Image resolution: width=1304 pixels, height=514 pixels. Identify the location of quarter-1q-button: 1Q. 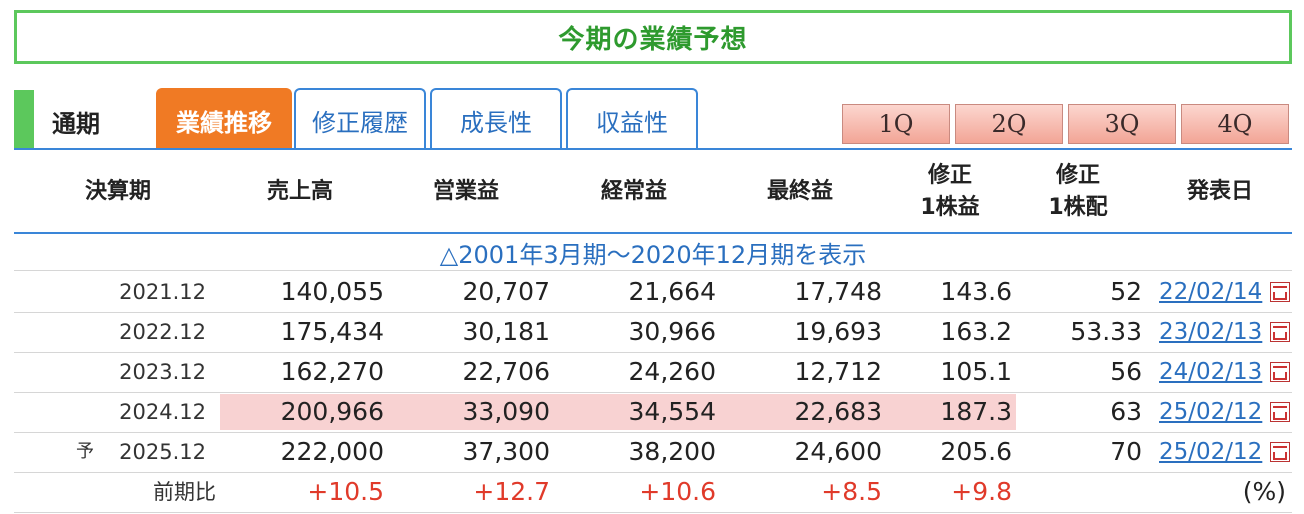
(896, 124).